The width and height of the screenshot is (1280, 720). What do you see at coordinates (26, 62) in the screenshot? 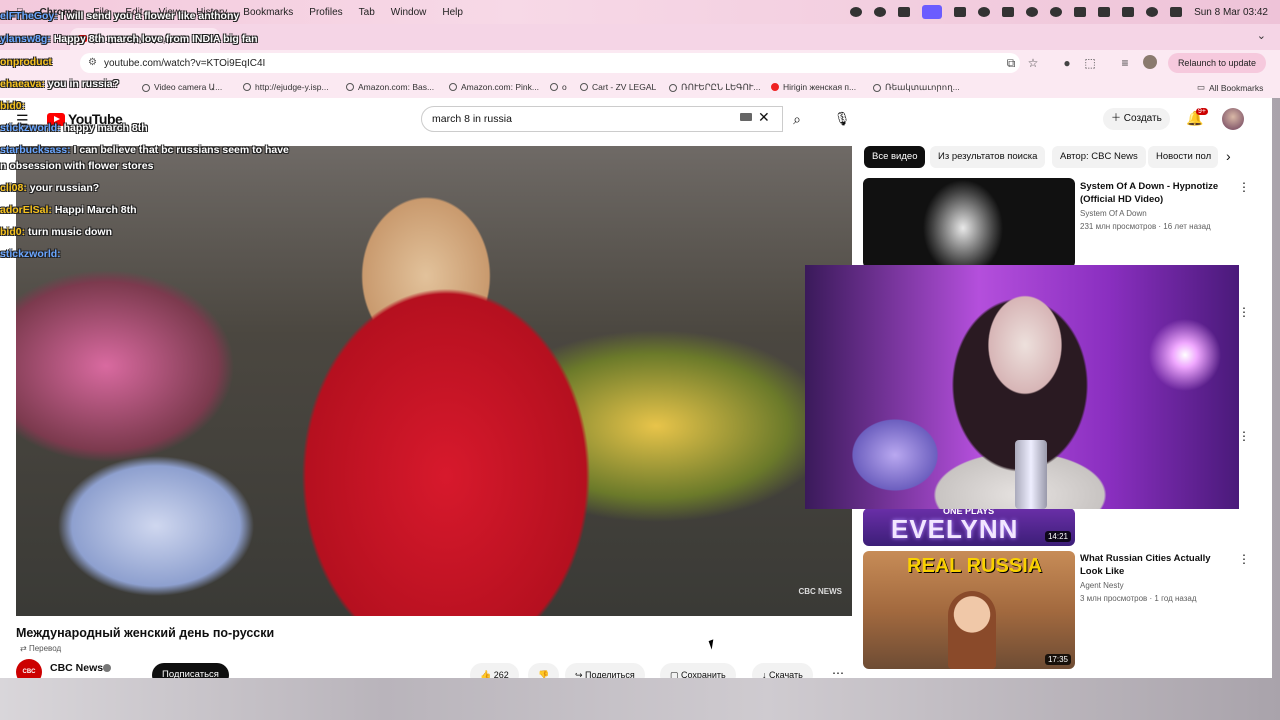
I see `chat-username: onproduct` at bounding box center [26, 62].